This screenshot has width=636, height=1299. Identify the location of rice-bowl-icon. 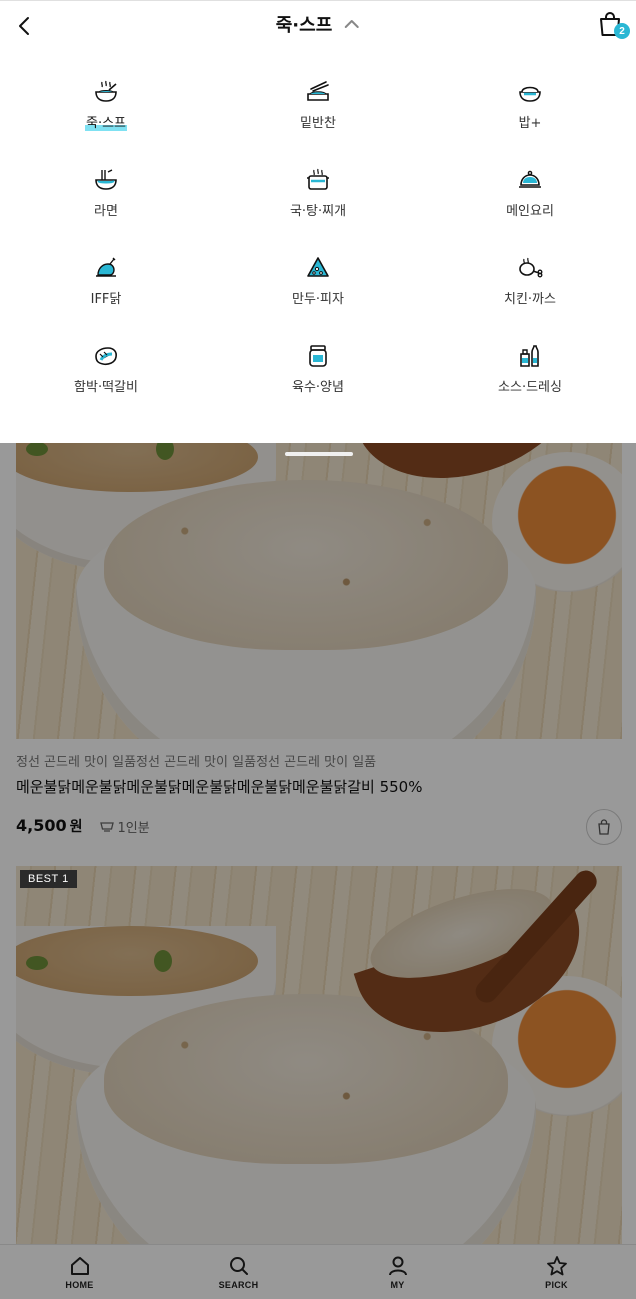
(530, 94).